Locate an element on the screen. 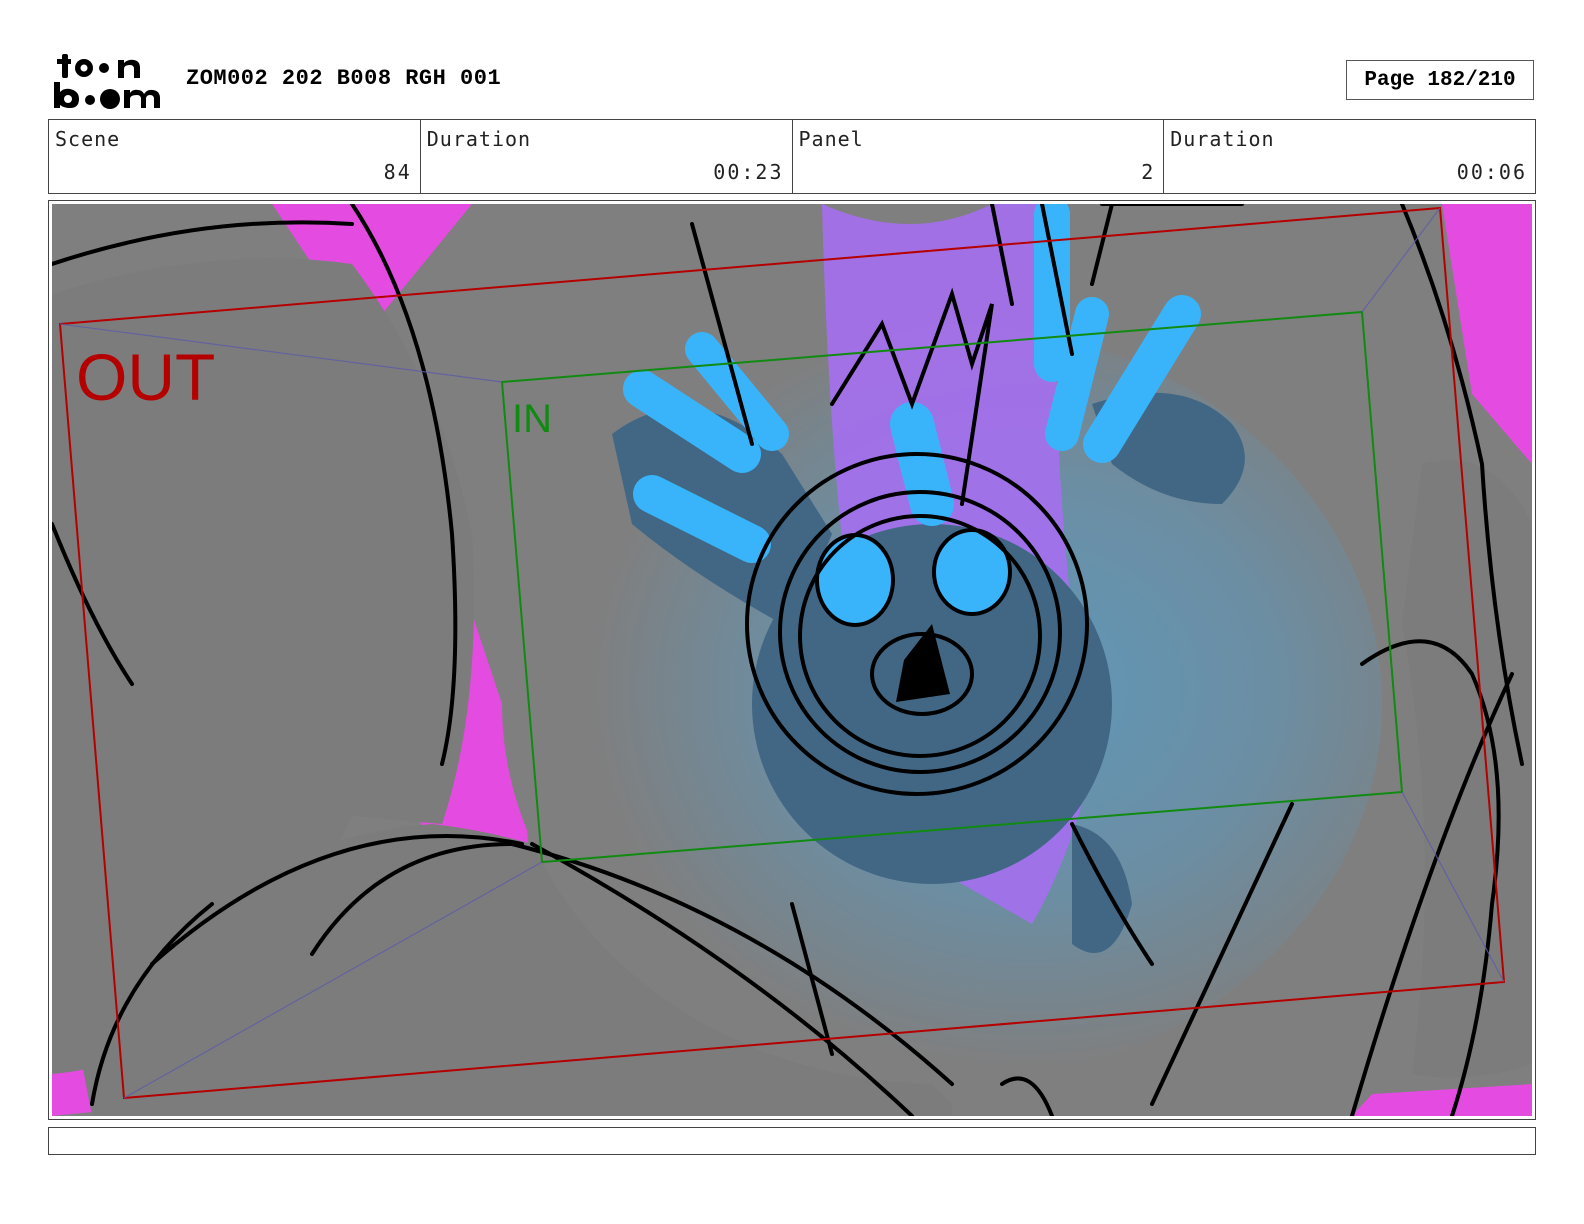  panel-duration-value: 00:06 is located at coordinates (1491, 172).